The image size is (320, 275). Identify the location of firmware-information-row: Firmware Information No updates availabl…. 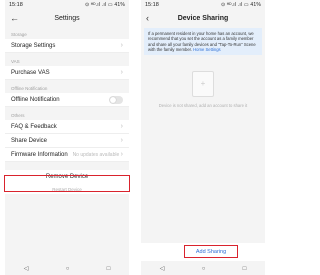
(67, 155).